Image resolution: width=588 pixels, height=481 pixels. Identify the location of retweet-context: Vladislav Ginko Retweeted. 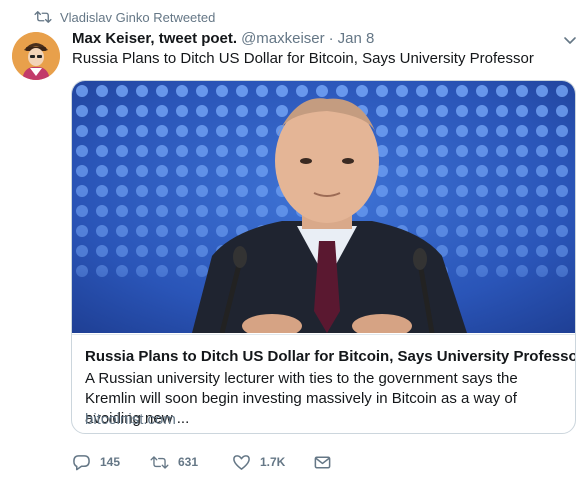
(124, 17).